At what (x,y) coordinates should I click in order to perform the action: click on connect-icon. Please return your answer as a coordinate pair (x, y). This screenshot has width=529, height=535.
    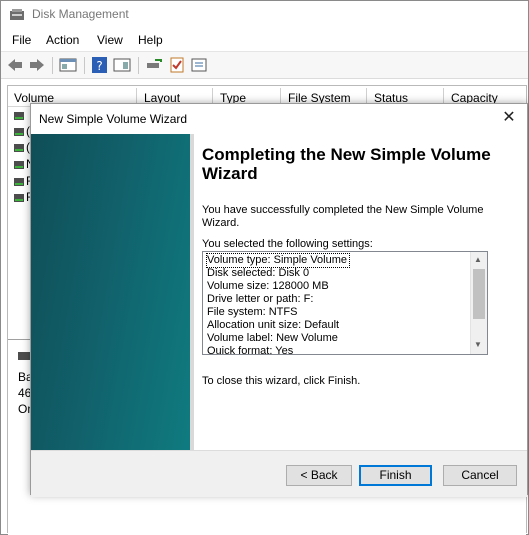
    Looking at the image, I should click on (154, 65).